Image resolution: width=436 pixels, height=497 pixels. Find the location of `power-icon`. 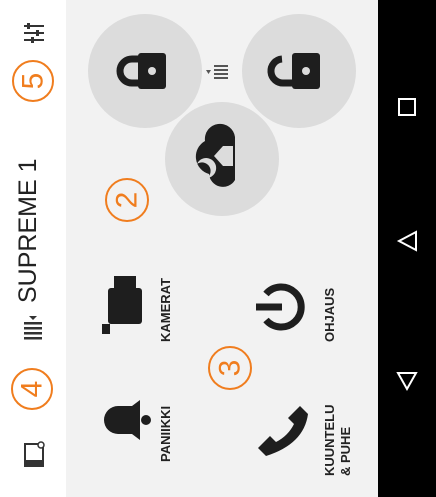

power-icon is located at coordinates (280, 307).